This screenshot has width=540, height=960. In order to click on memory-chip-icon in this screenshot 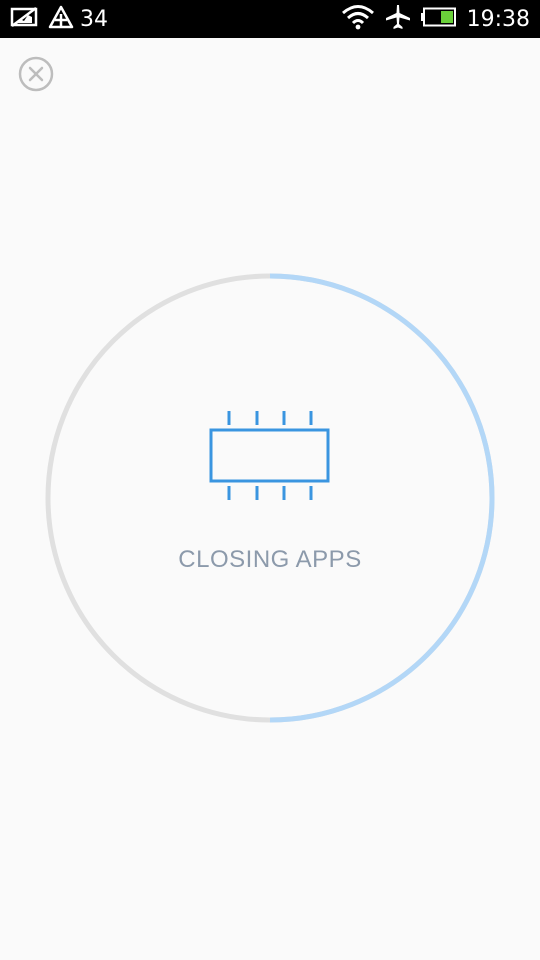, I will do `click(269, 455)`.